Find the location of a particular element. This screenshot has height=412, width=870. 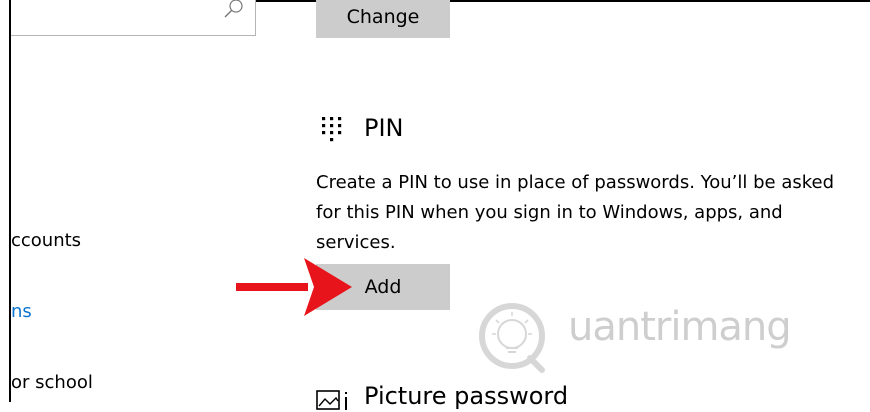

nav-item-label: or school is located at coordinates (52, 382).